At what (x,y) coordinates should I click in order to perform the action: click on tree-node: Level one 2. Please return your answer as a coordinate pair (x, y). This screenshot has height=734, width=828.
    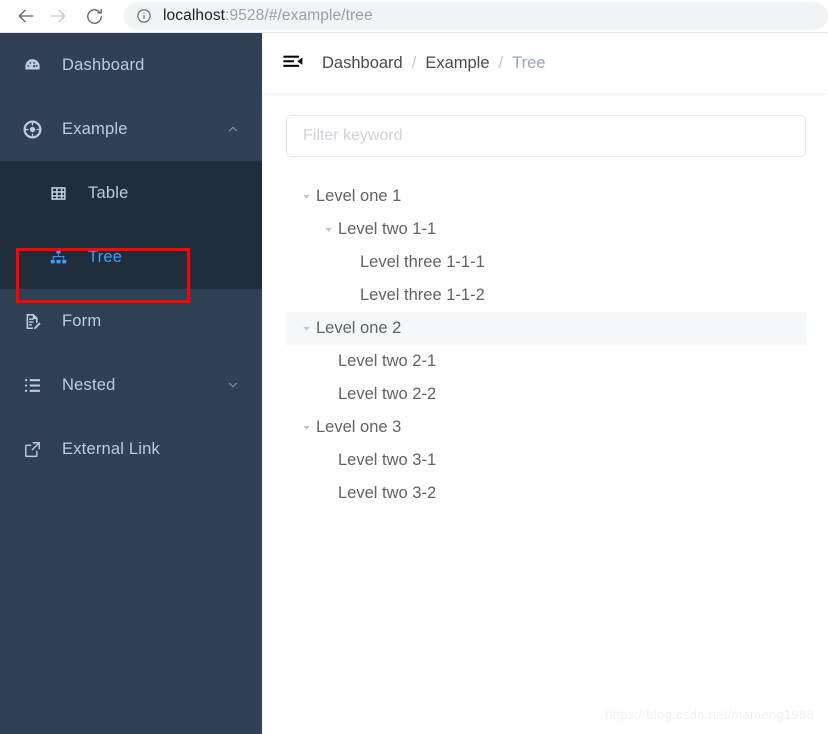
    Looking at the image, I should click on (545, 328).